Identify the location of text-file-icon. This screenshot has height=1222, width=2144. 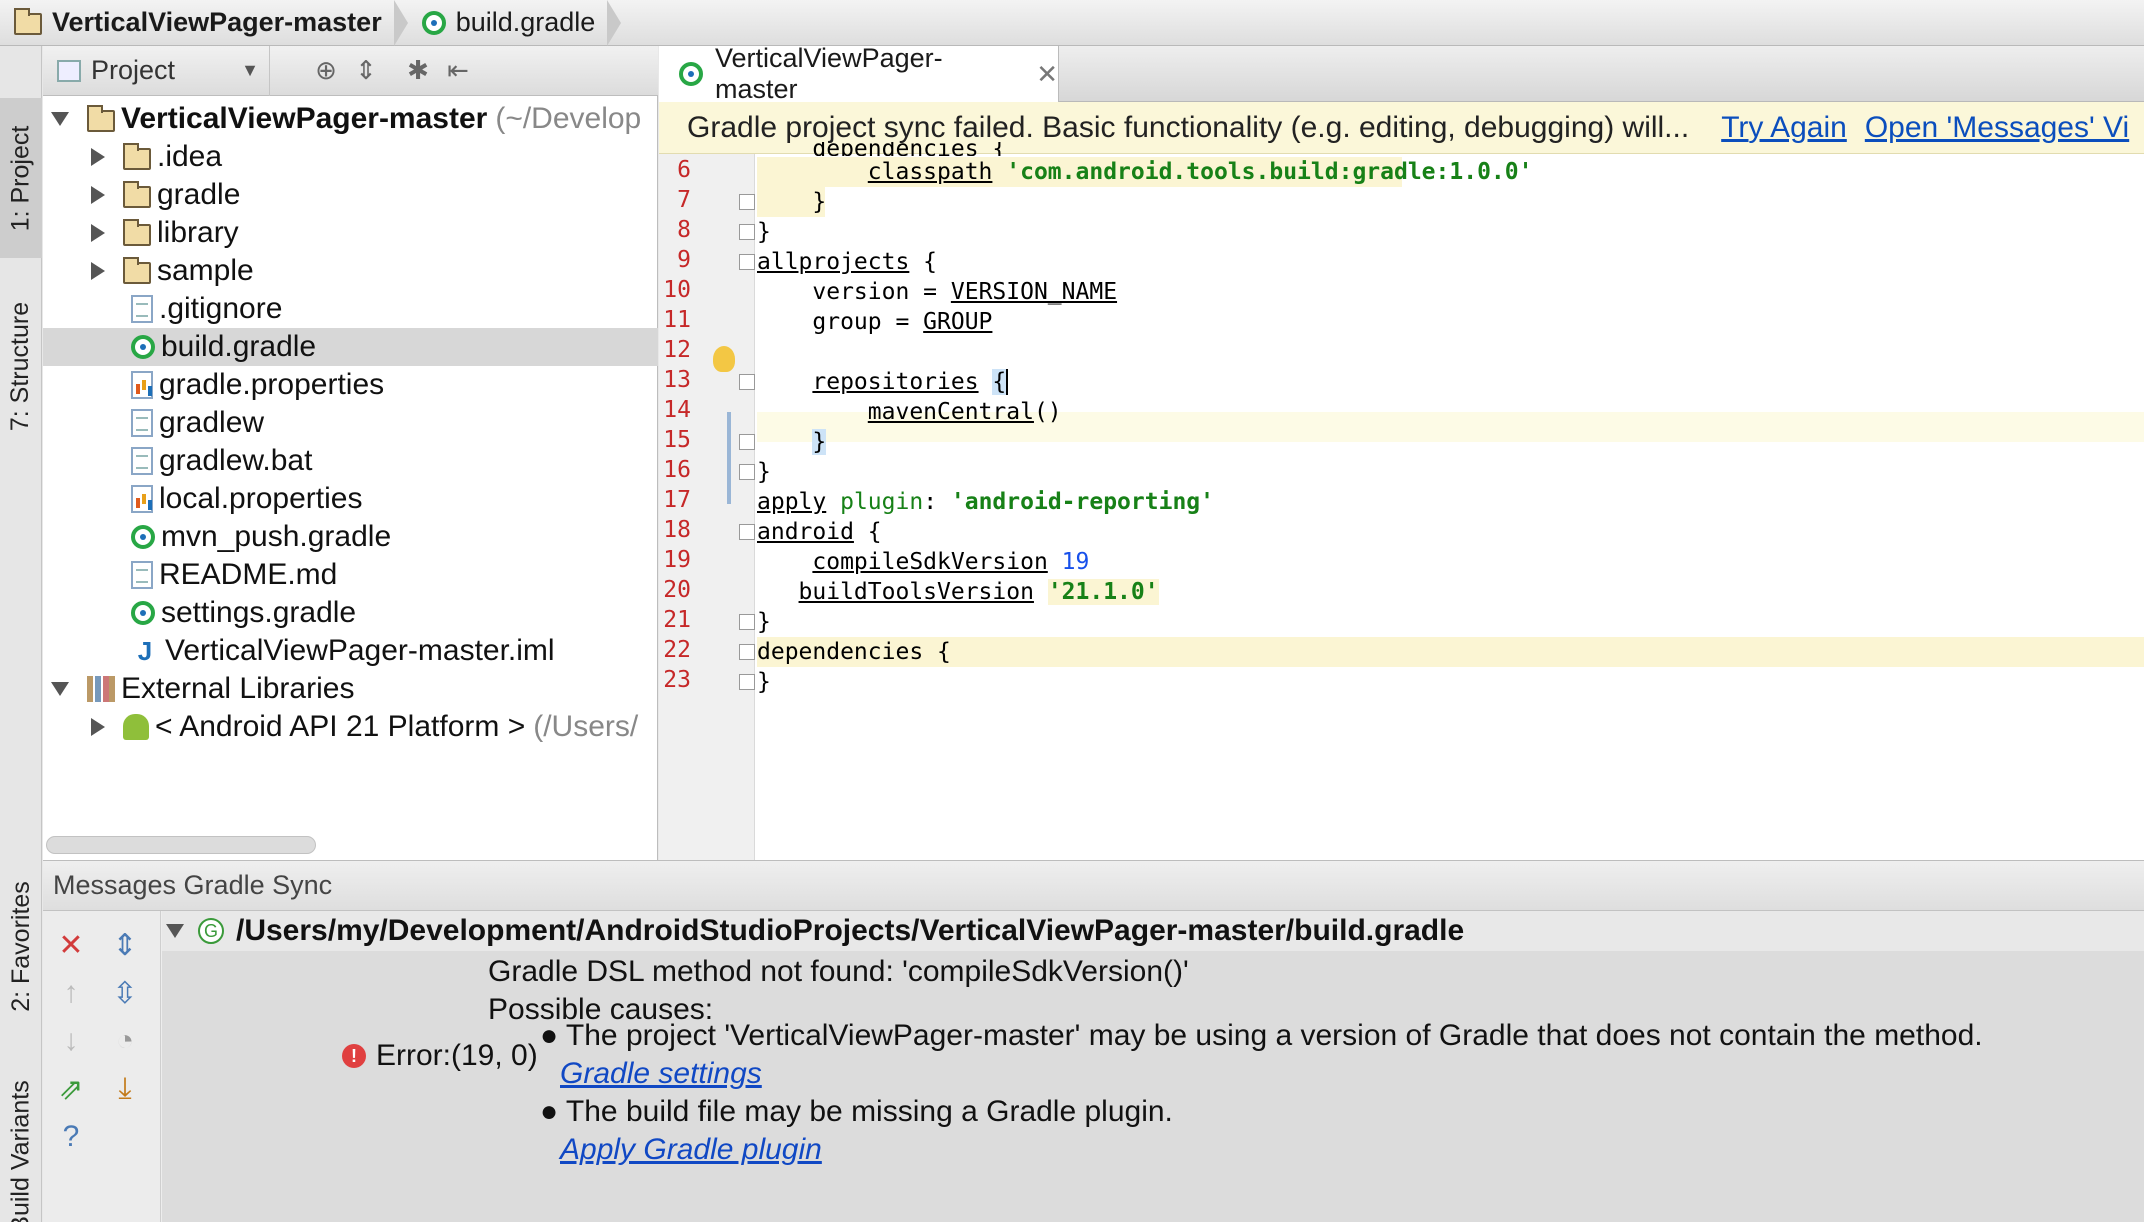
(142, 575).